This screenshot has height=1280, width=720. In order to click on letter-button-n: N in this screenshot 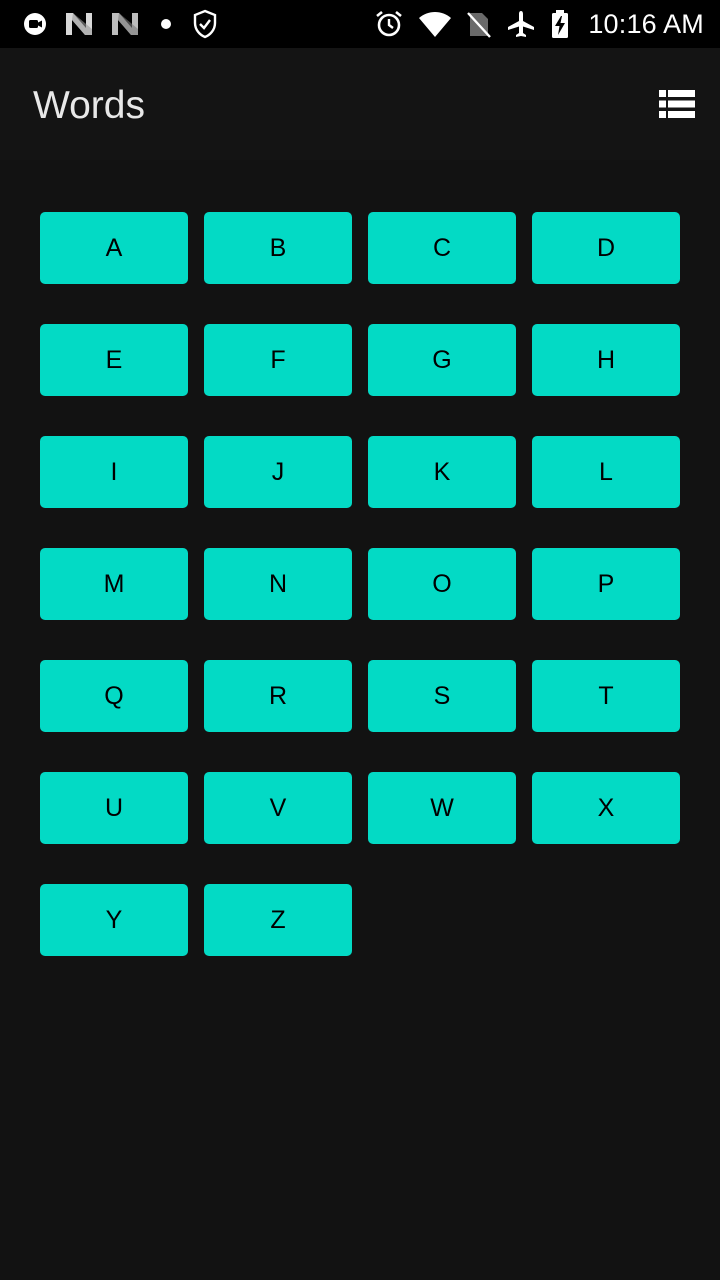, I will do `click(278, 584)`.